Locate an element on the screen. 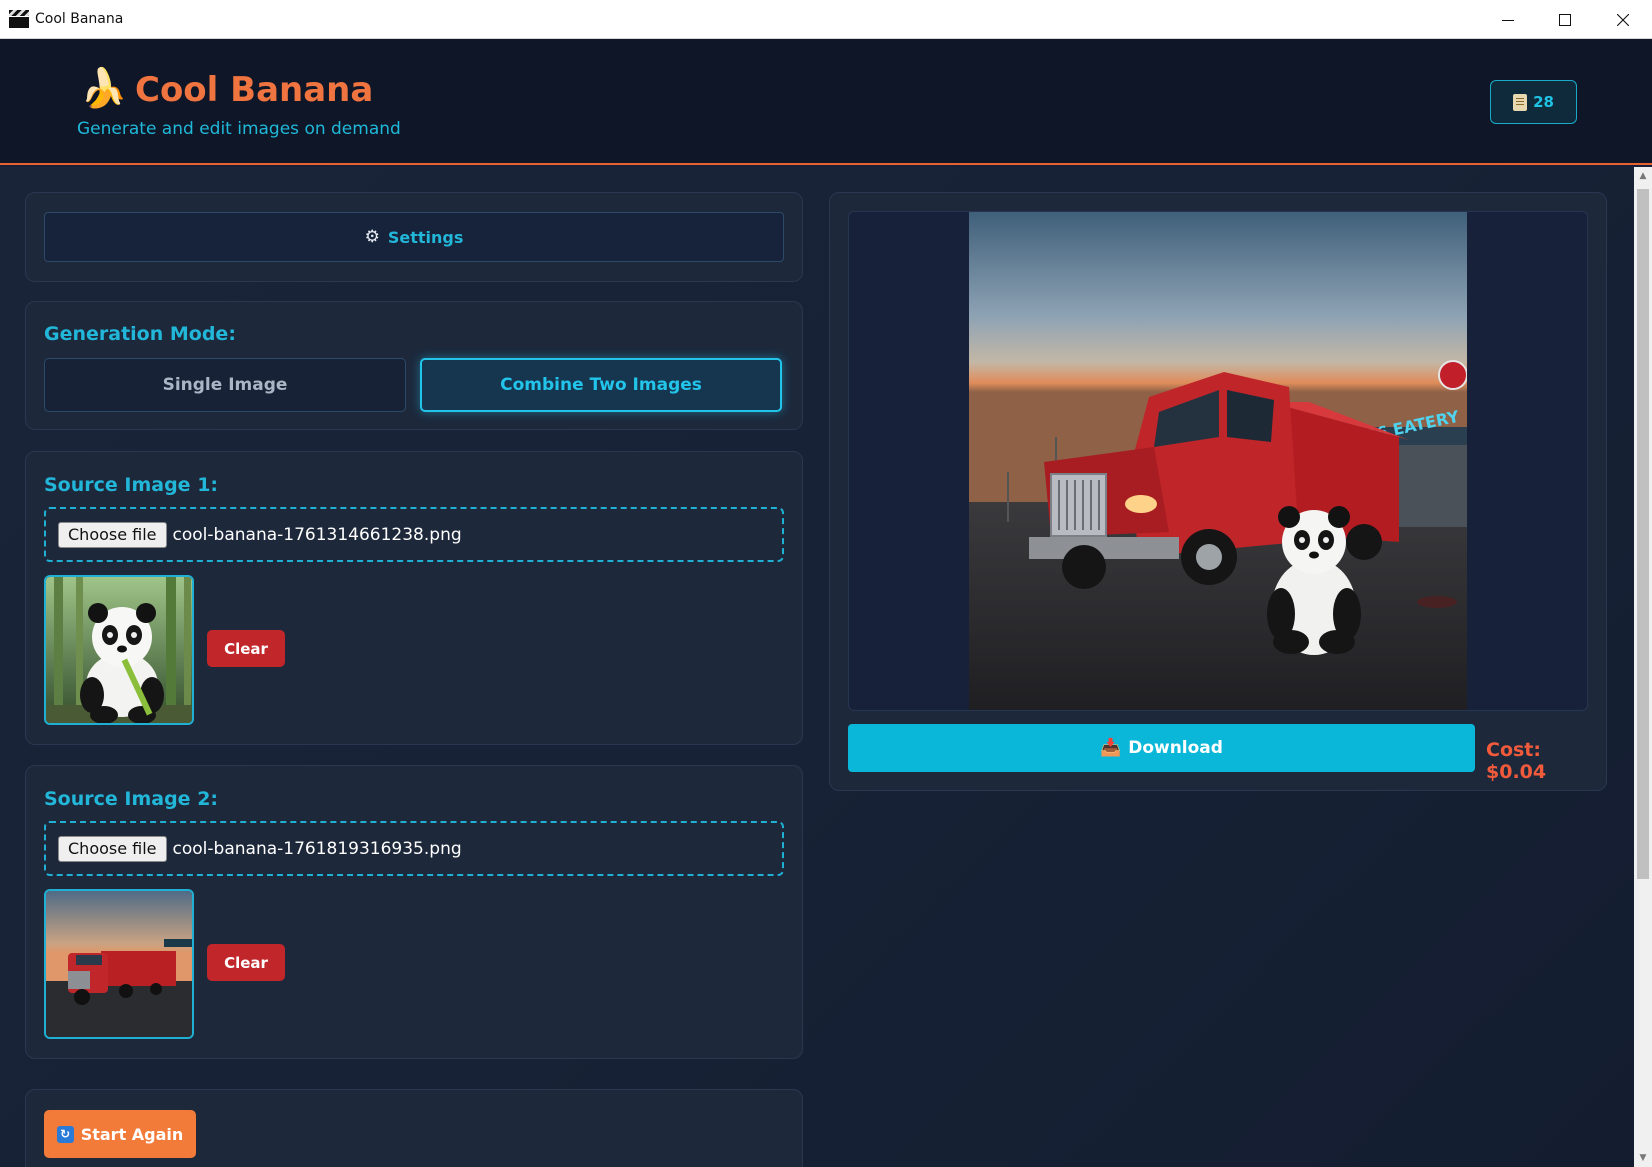 The image size is (1652, 1167). close-window-button is located at coordinates (1623, 19).